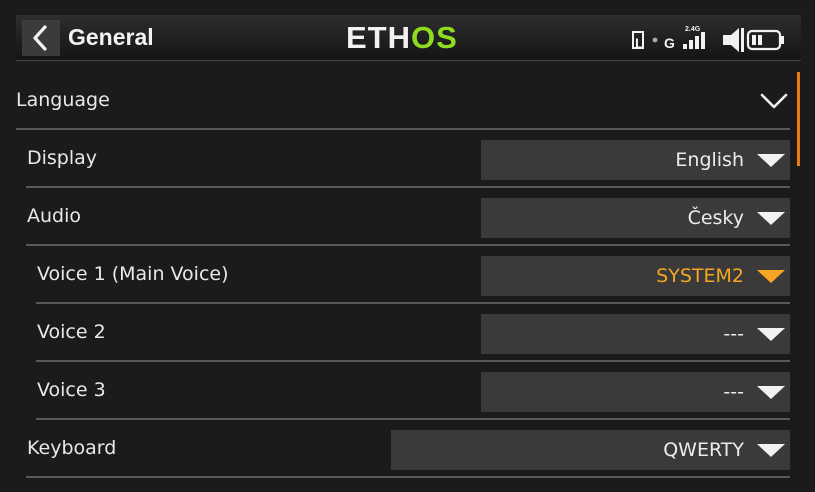 The width and height of the screenshot is (815, 492). Describe the element at coordinates (635, 334) in the screenshot. I see `voice-2-select: ---` at that location.